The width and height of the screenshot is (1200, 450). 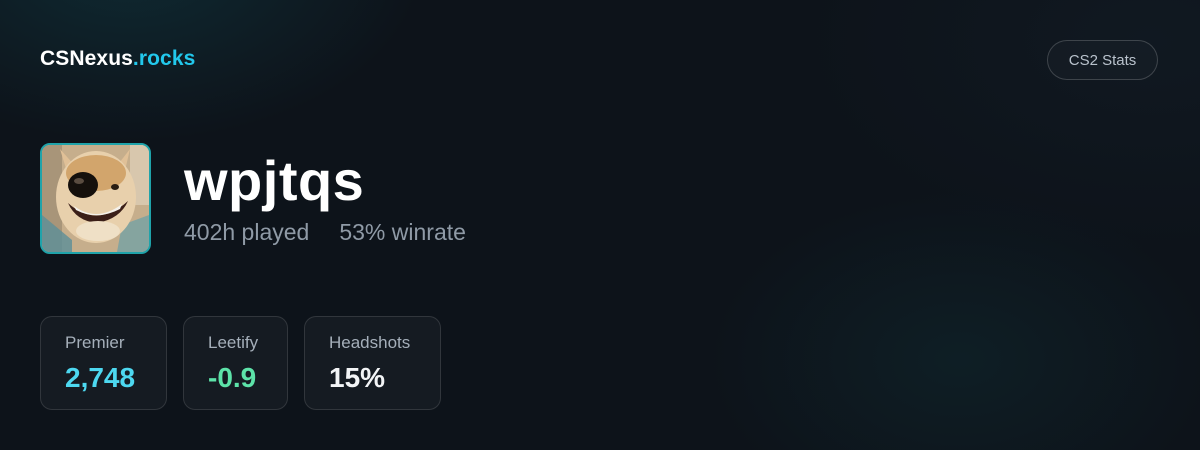 I want to click on stat-label: Leetify, so click(x=233, y=342).